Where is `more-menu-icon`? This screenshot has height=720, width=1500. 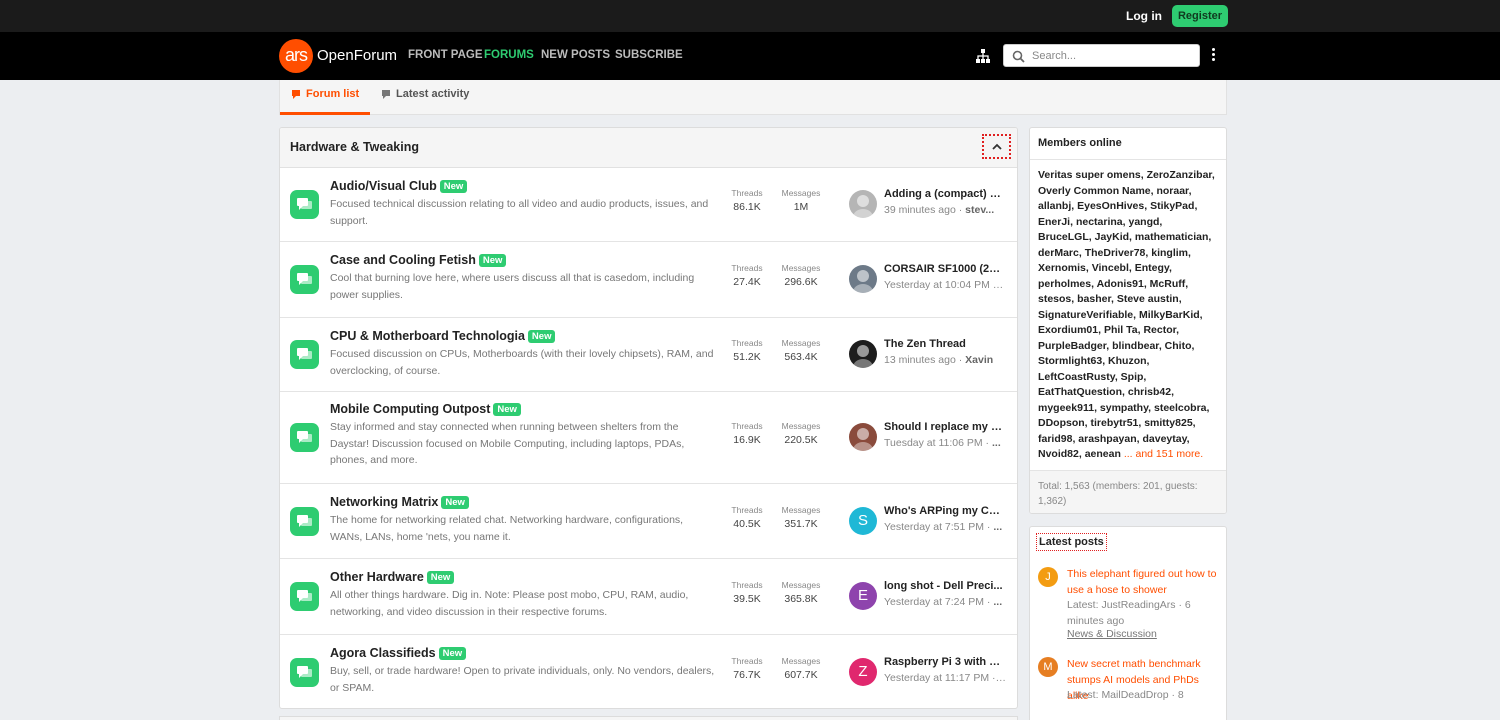 more-menu-icon is located at coordinates (1214, 55).